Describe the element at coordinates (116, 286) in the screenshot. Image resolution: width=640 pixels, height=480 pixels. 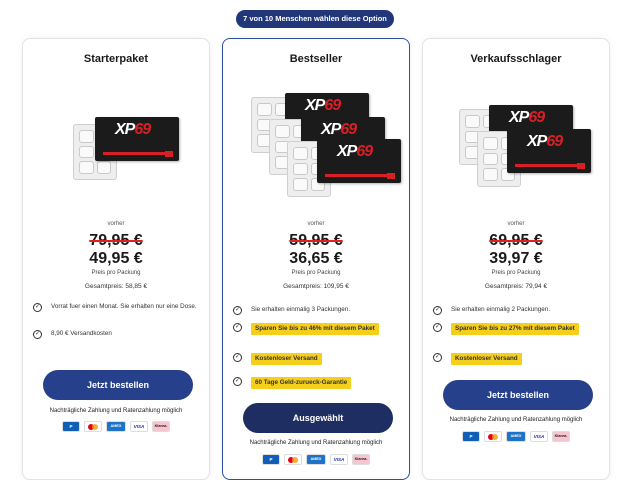
I see `total-price: Gesamtpreis: 58,85 €` at that location.